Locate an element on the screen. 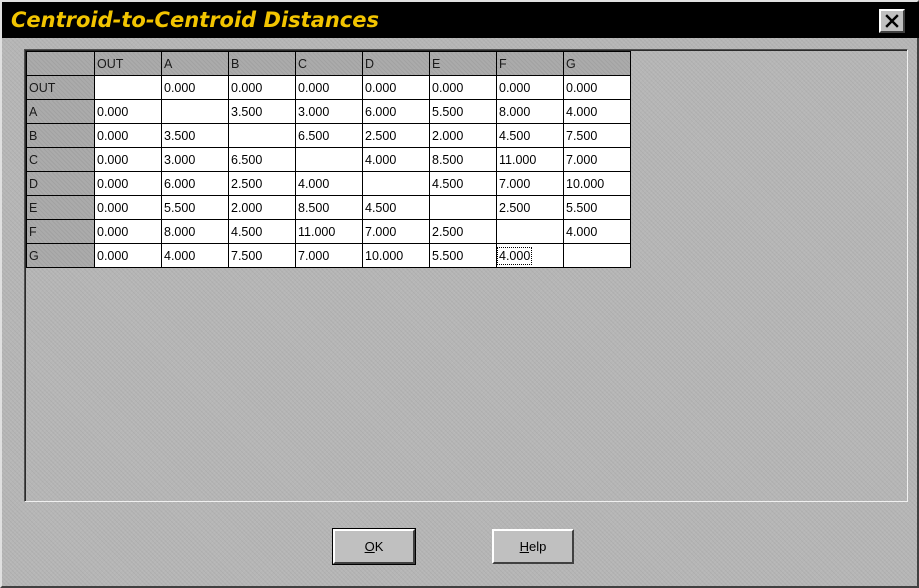 The image size is (919, 588). distance-cell-b-f: 4.500 is located at coordinates (530, 135).